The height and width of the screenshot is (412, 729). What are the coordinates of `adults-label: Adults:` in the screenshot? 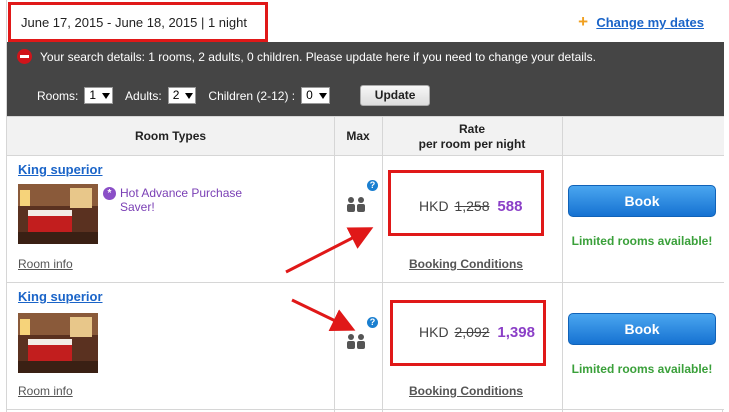 It's located at (143, 95).